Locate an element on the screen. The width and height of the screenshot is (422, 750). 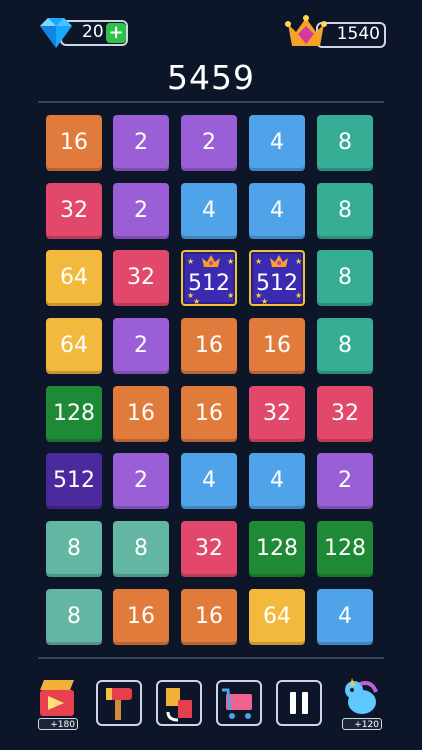
pet-reward-button: +120 is located at coordinates (361, 703).